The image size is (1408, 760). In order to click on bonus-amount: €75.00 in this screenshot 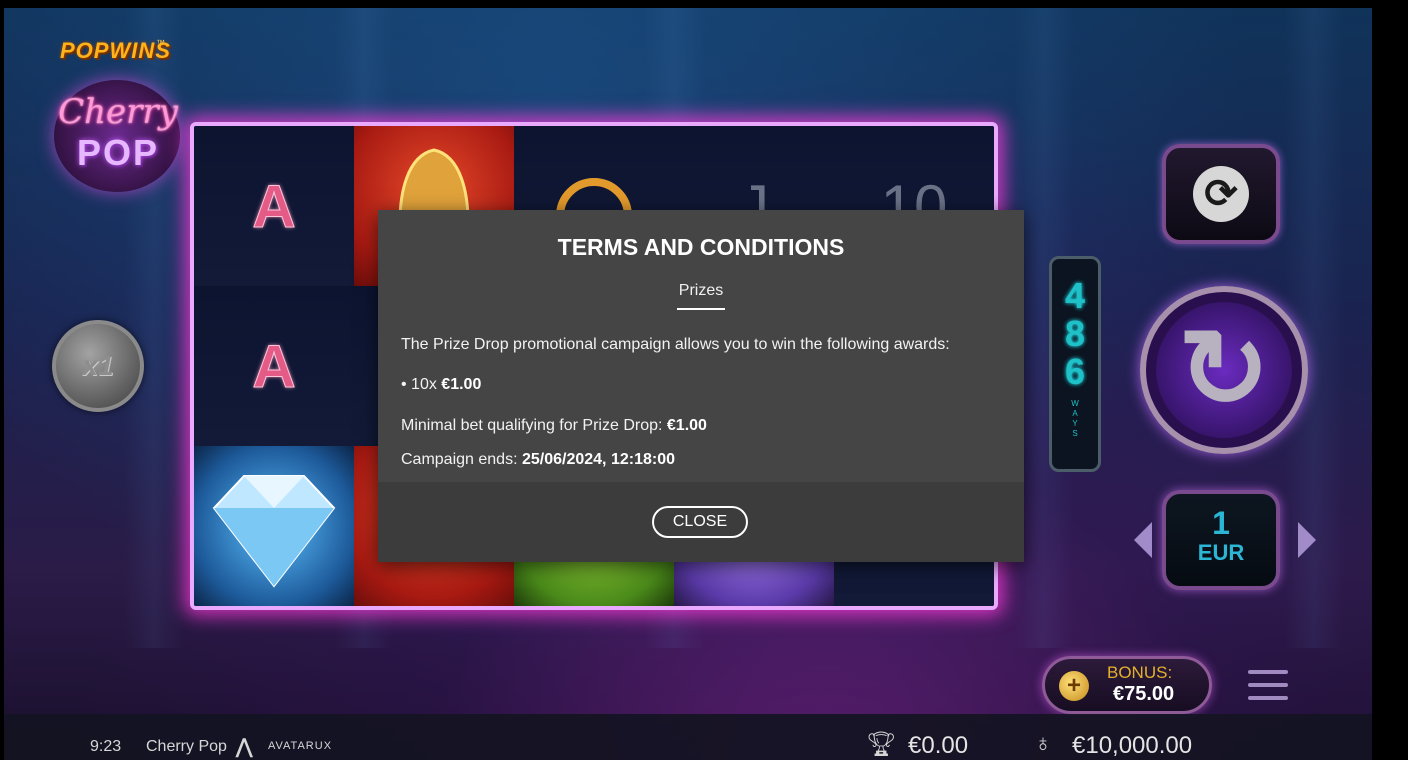, I will do `click(1144, 694)`.